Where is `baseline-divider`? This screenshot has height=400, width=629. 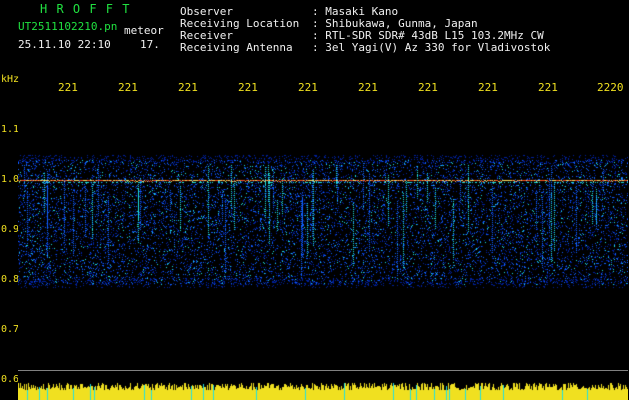 baseline-divider is located at coordinates (323, 370).